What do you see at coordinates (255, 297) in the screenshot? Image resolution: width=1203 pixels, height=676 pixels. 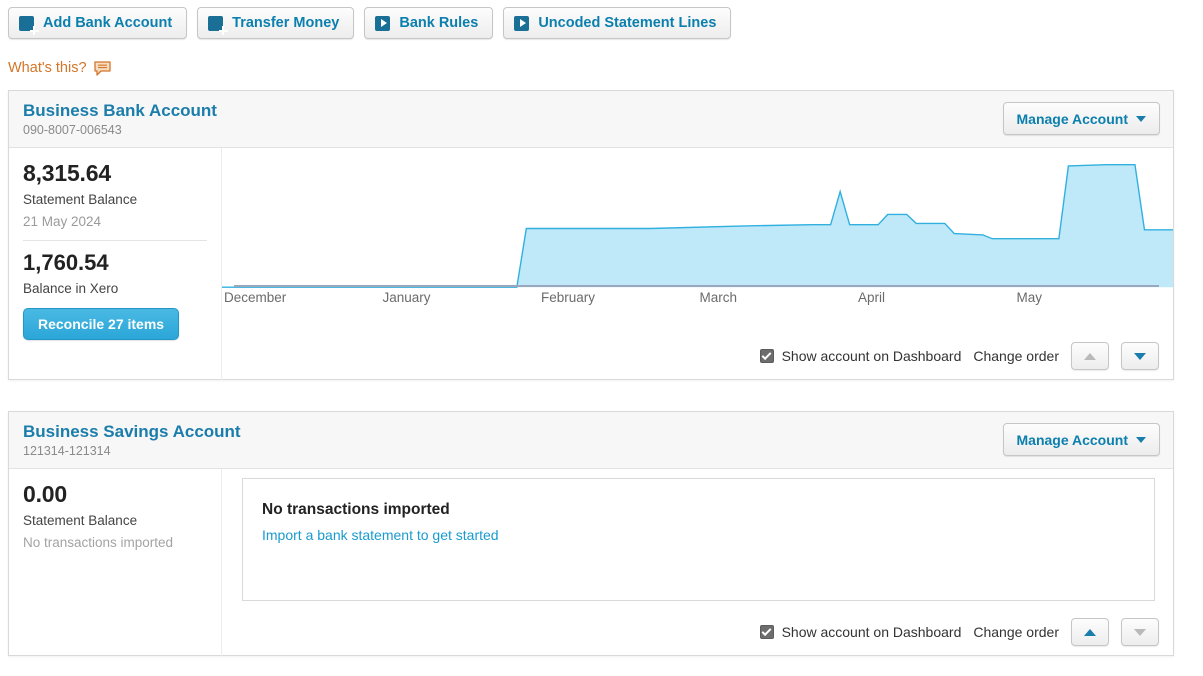 I see `chart-month-label: December` at bounding box center [255, 297].